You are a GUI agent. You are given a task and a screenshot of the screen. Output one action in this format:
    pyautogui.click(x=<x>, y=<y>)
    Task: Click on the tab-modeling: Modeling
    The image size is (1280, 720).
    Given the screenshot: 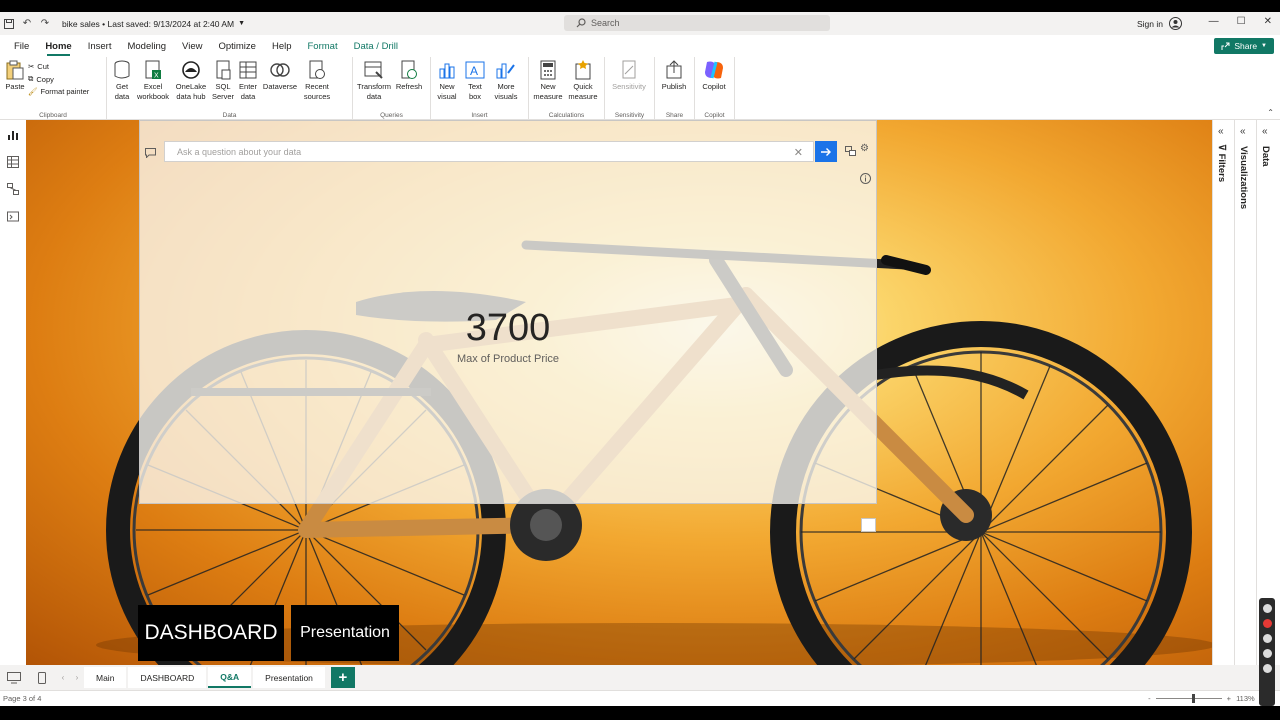 What is the action you would take?
    pyautogui.click(x=146, y=46)
    